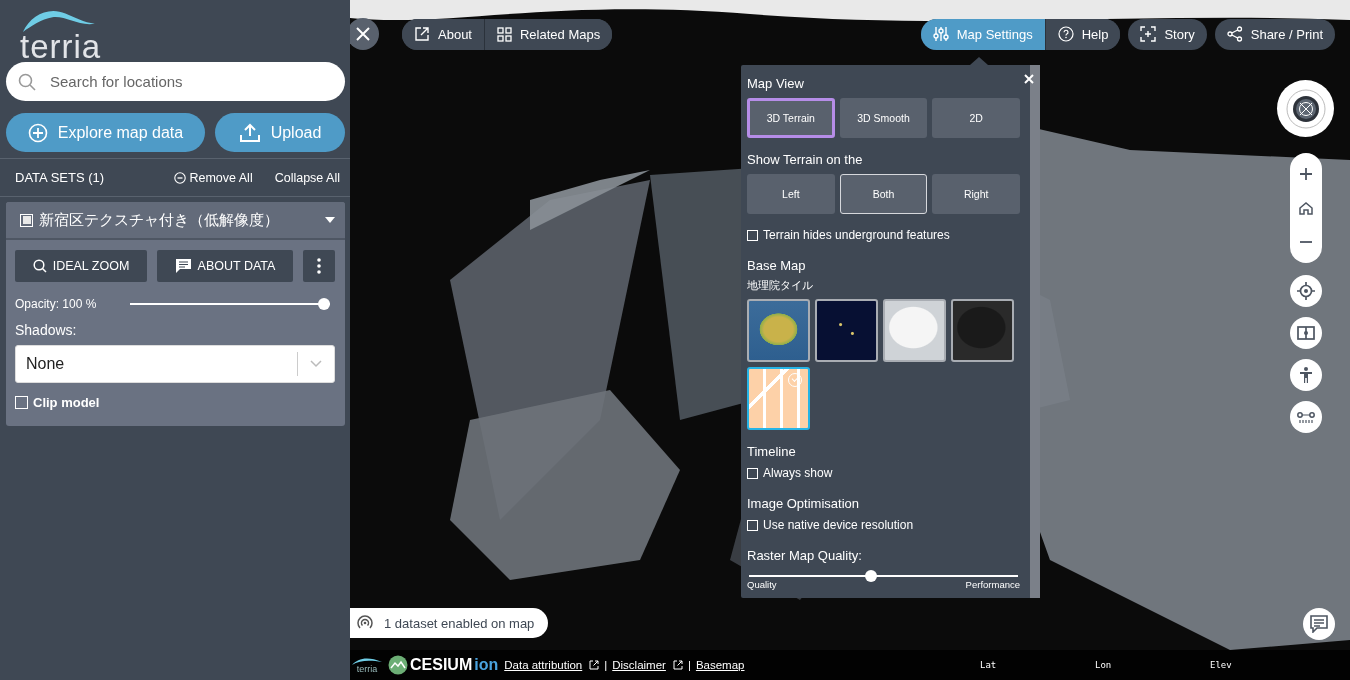 The height and width of the screenshot is (680, 1350). Describe the element at coordinates (1305, 291) in the screenshot. I see `crosshair-icon` at that location.